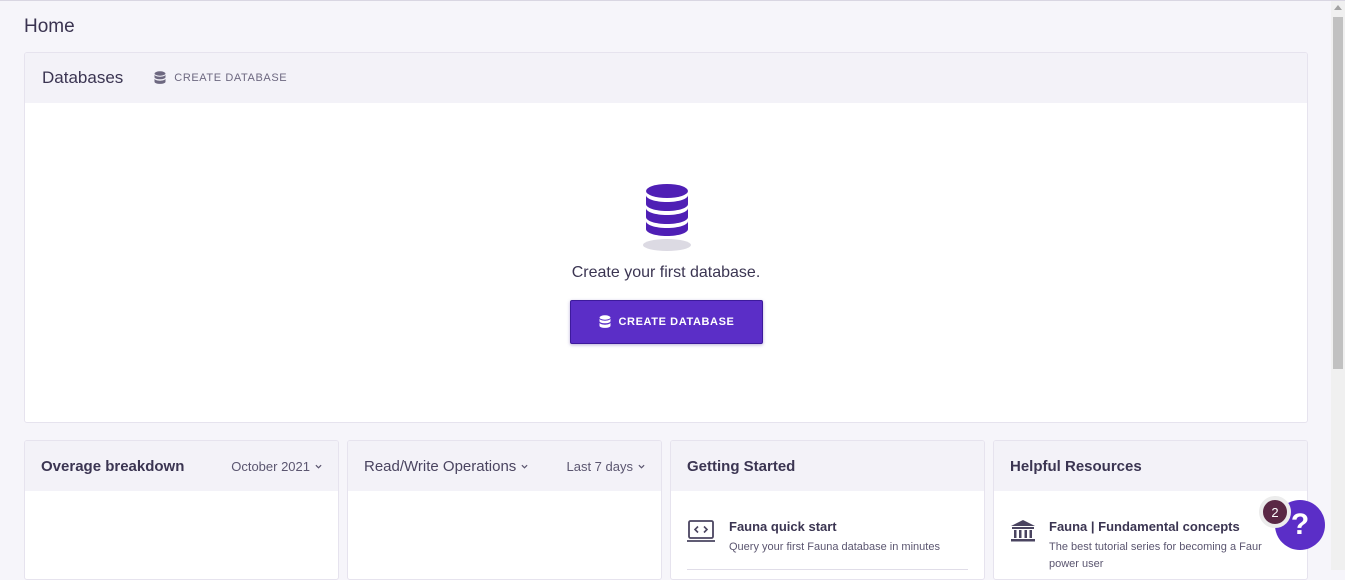 This screenshot has width=1345, height=580. What do you see at coordinates (667, 217) in the screenshot?
I see `database-illustration-icon` at bounding box center [667, 217].